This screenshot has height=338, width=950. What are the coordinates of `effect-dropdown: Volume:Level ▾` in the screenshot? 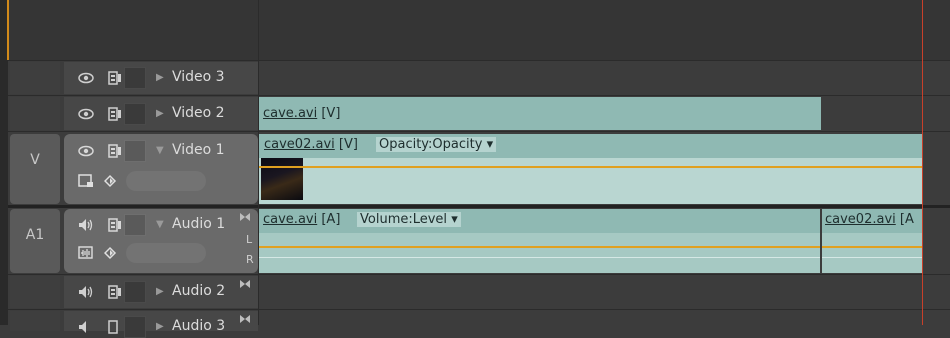 It's located at (409, 219).